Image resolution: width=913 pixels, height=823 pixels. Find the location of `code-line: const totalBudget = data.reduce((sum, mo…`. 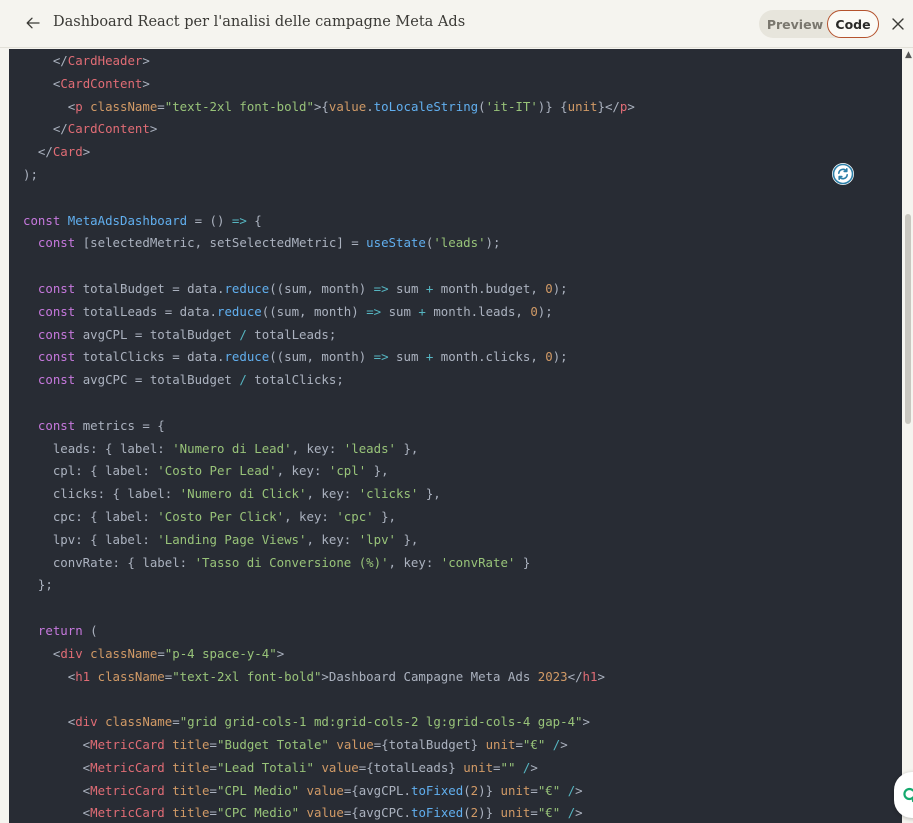

code-line: const totalBudget = data.reduce((sum, mo… is located at coordinates (302, 288).